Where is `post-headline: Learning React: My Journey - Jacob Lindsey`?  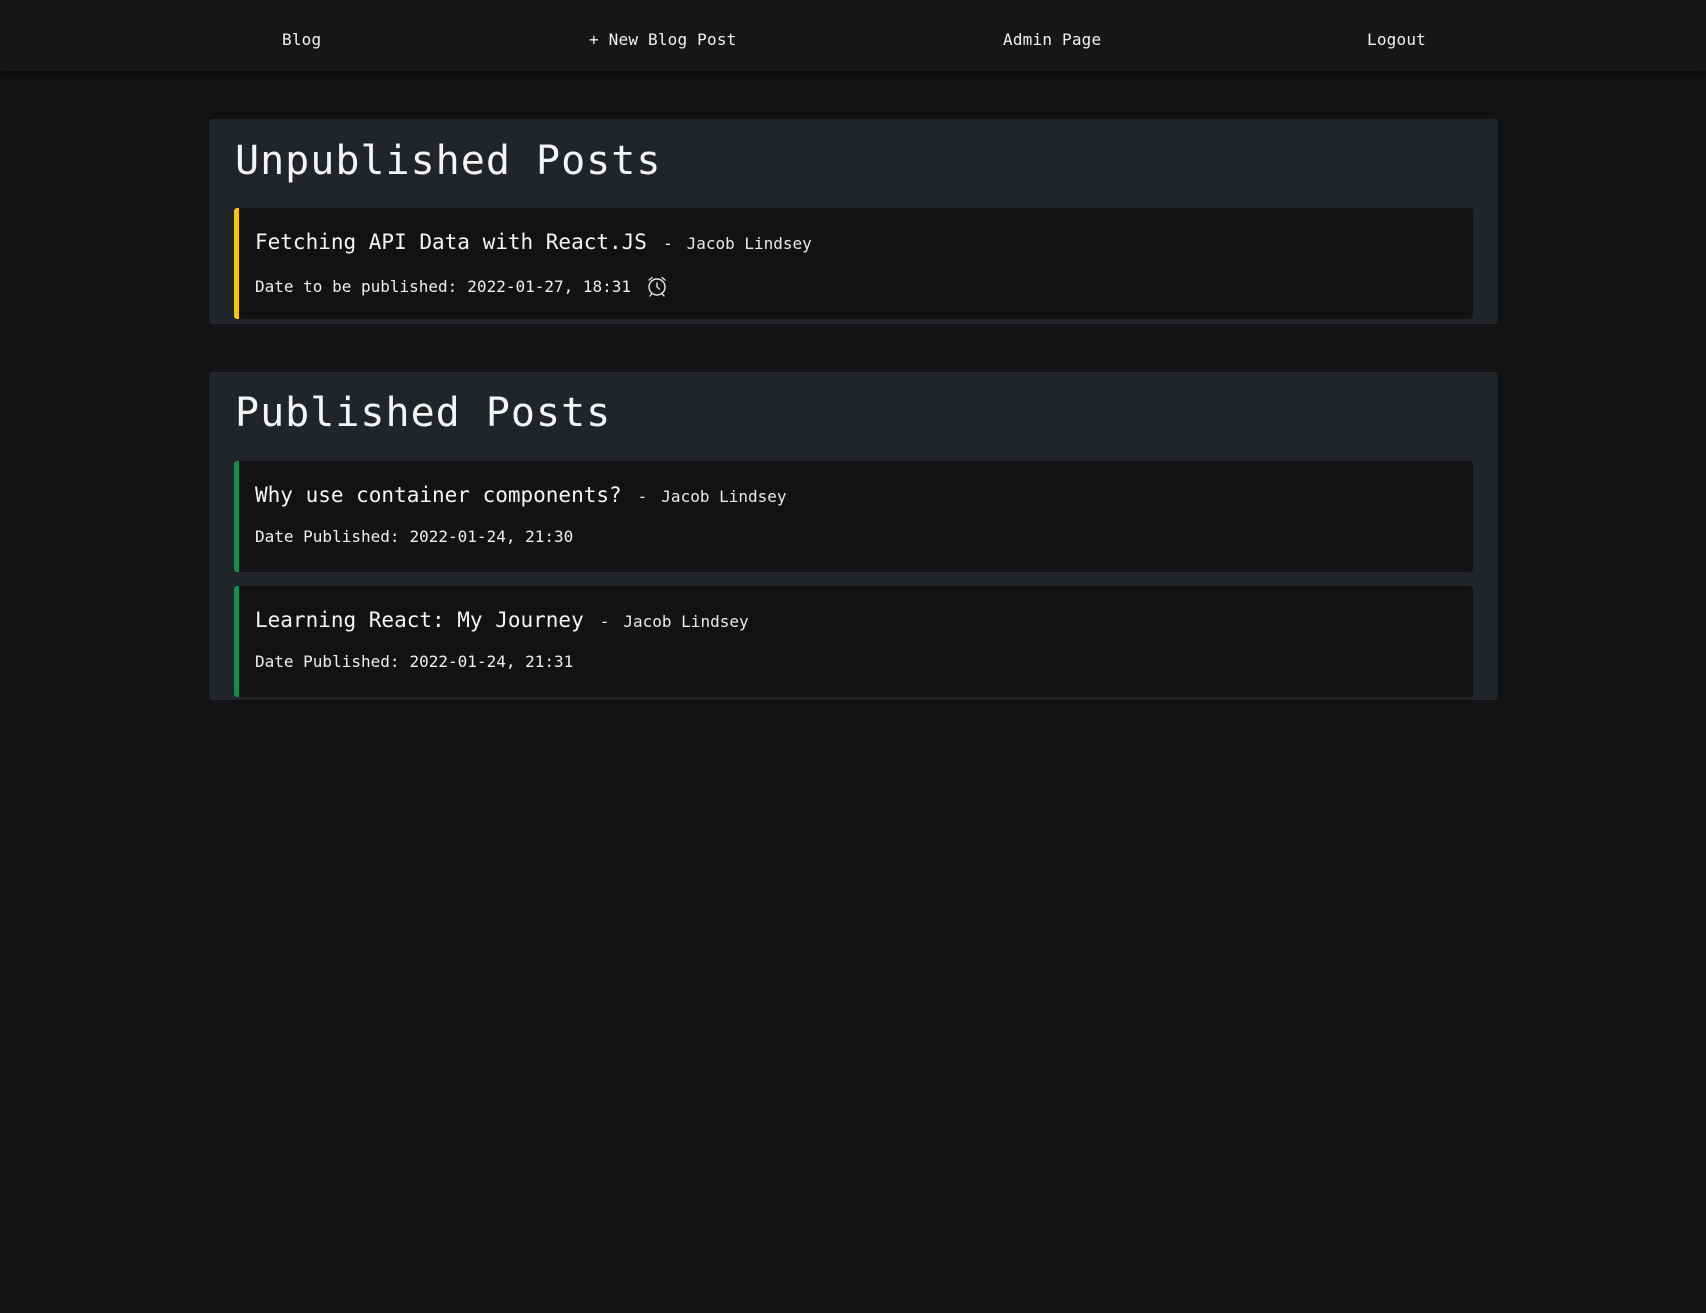 post-headline: Learning React: My Journey - Jacob Lindsey is located at coordinates (502, 620).